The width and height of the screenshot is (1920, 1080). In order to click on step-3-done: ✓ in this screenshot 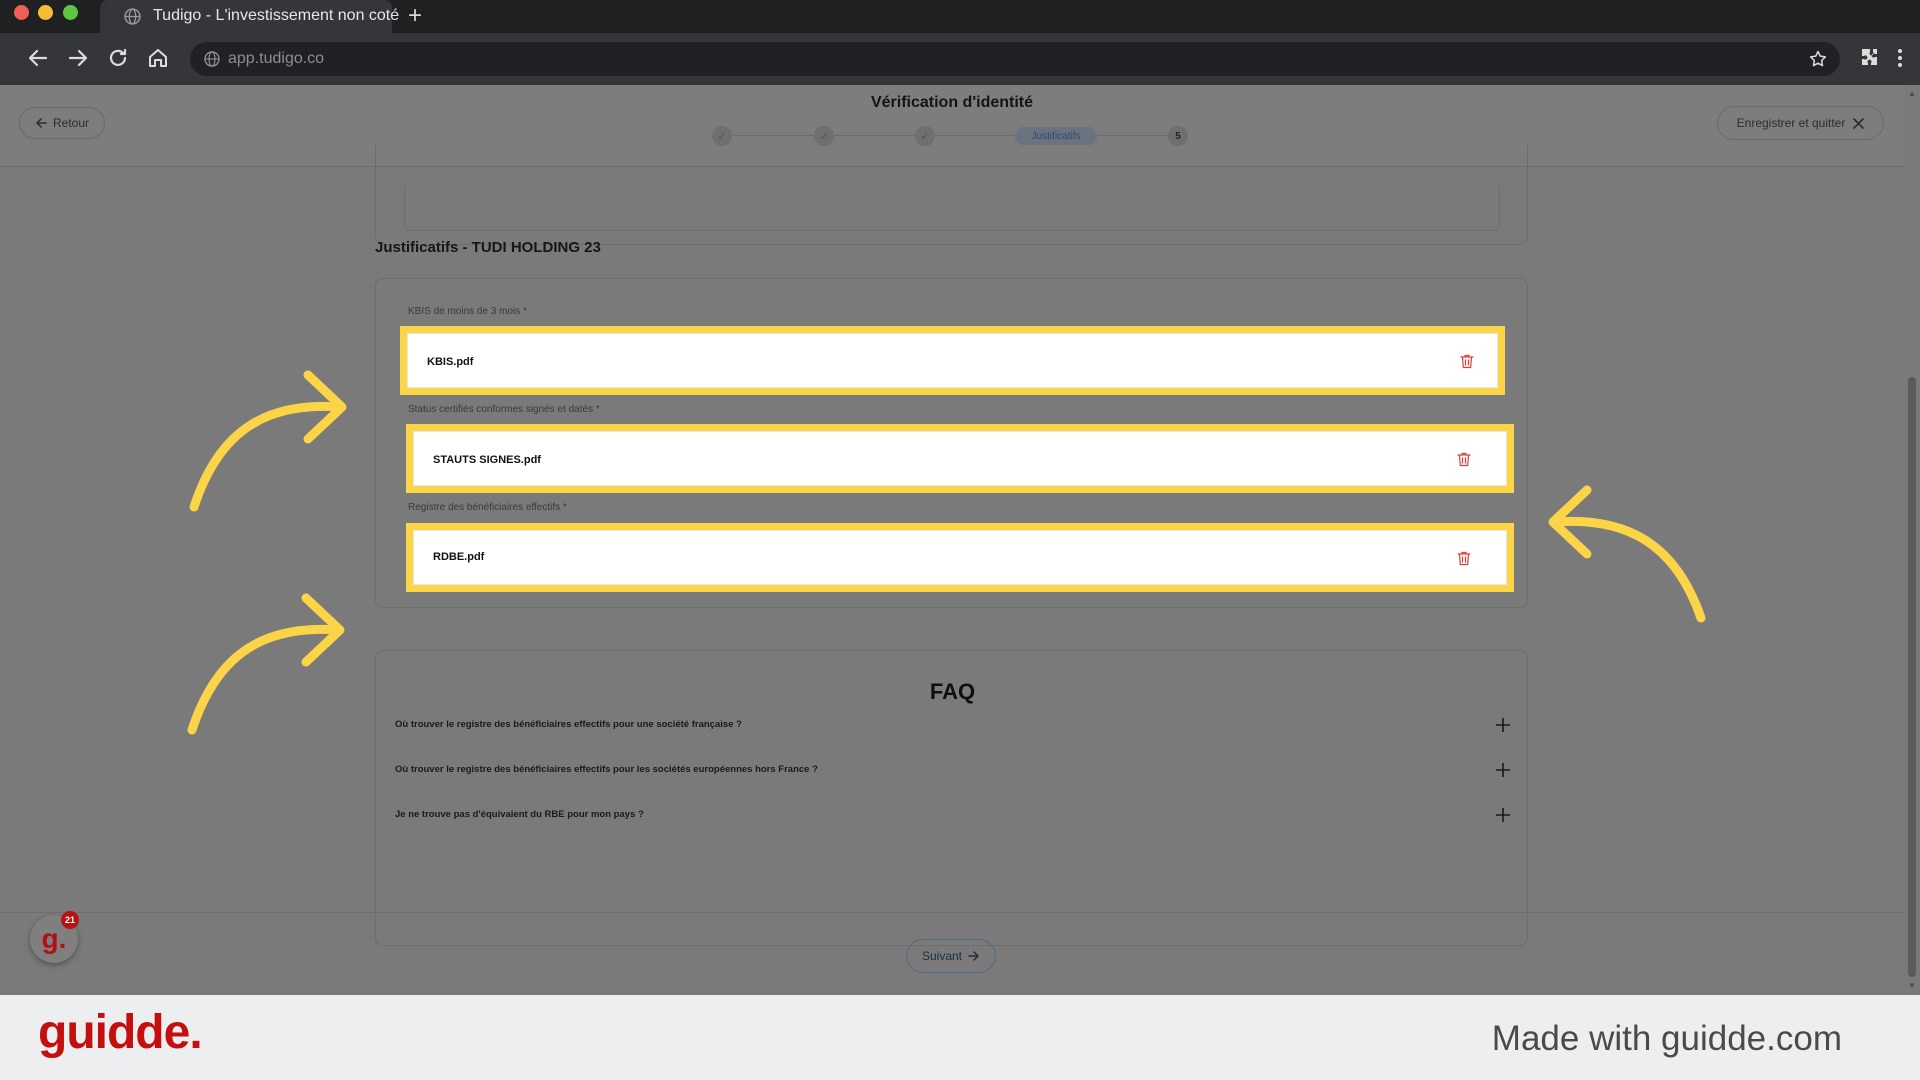, I will do `click(925, 136)`.